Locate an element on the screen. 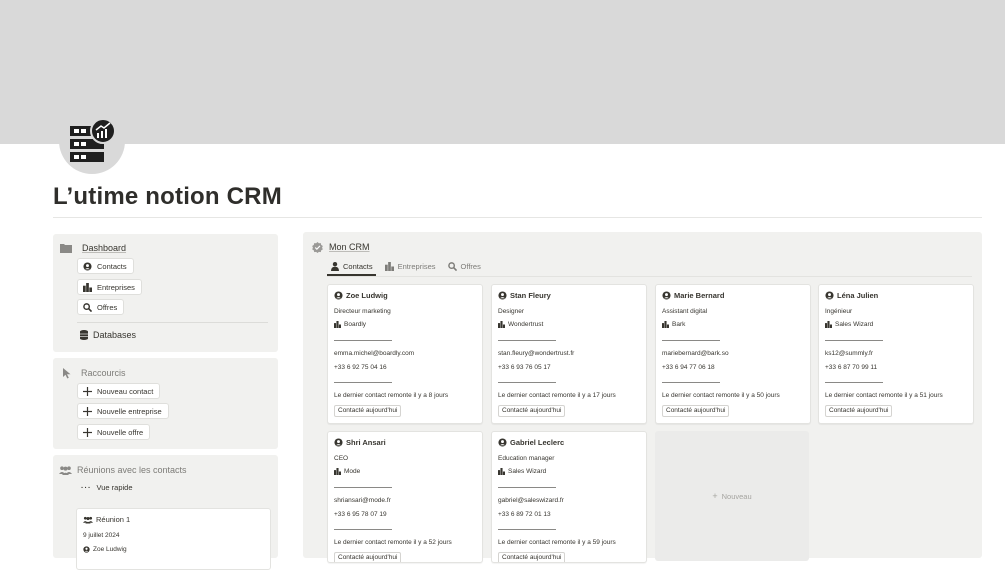  contacts-button: Contacts is located at coordinates (105, 266).